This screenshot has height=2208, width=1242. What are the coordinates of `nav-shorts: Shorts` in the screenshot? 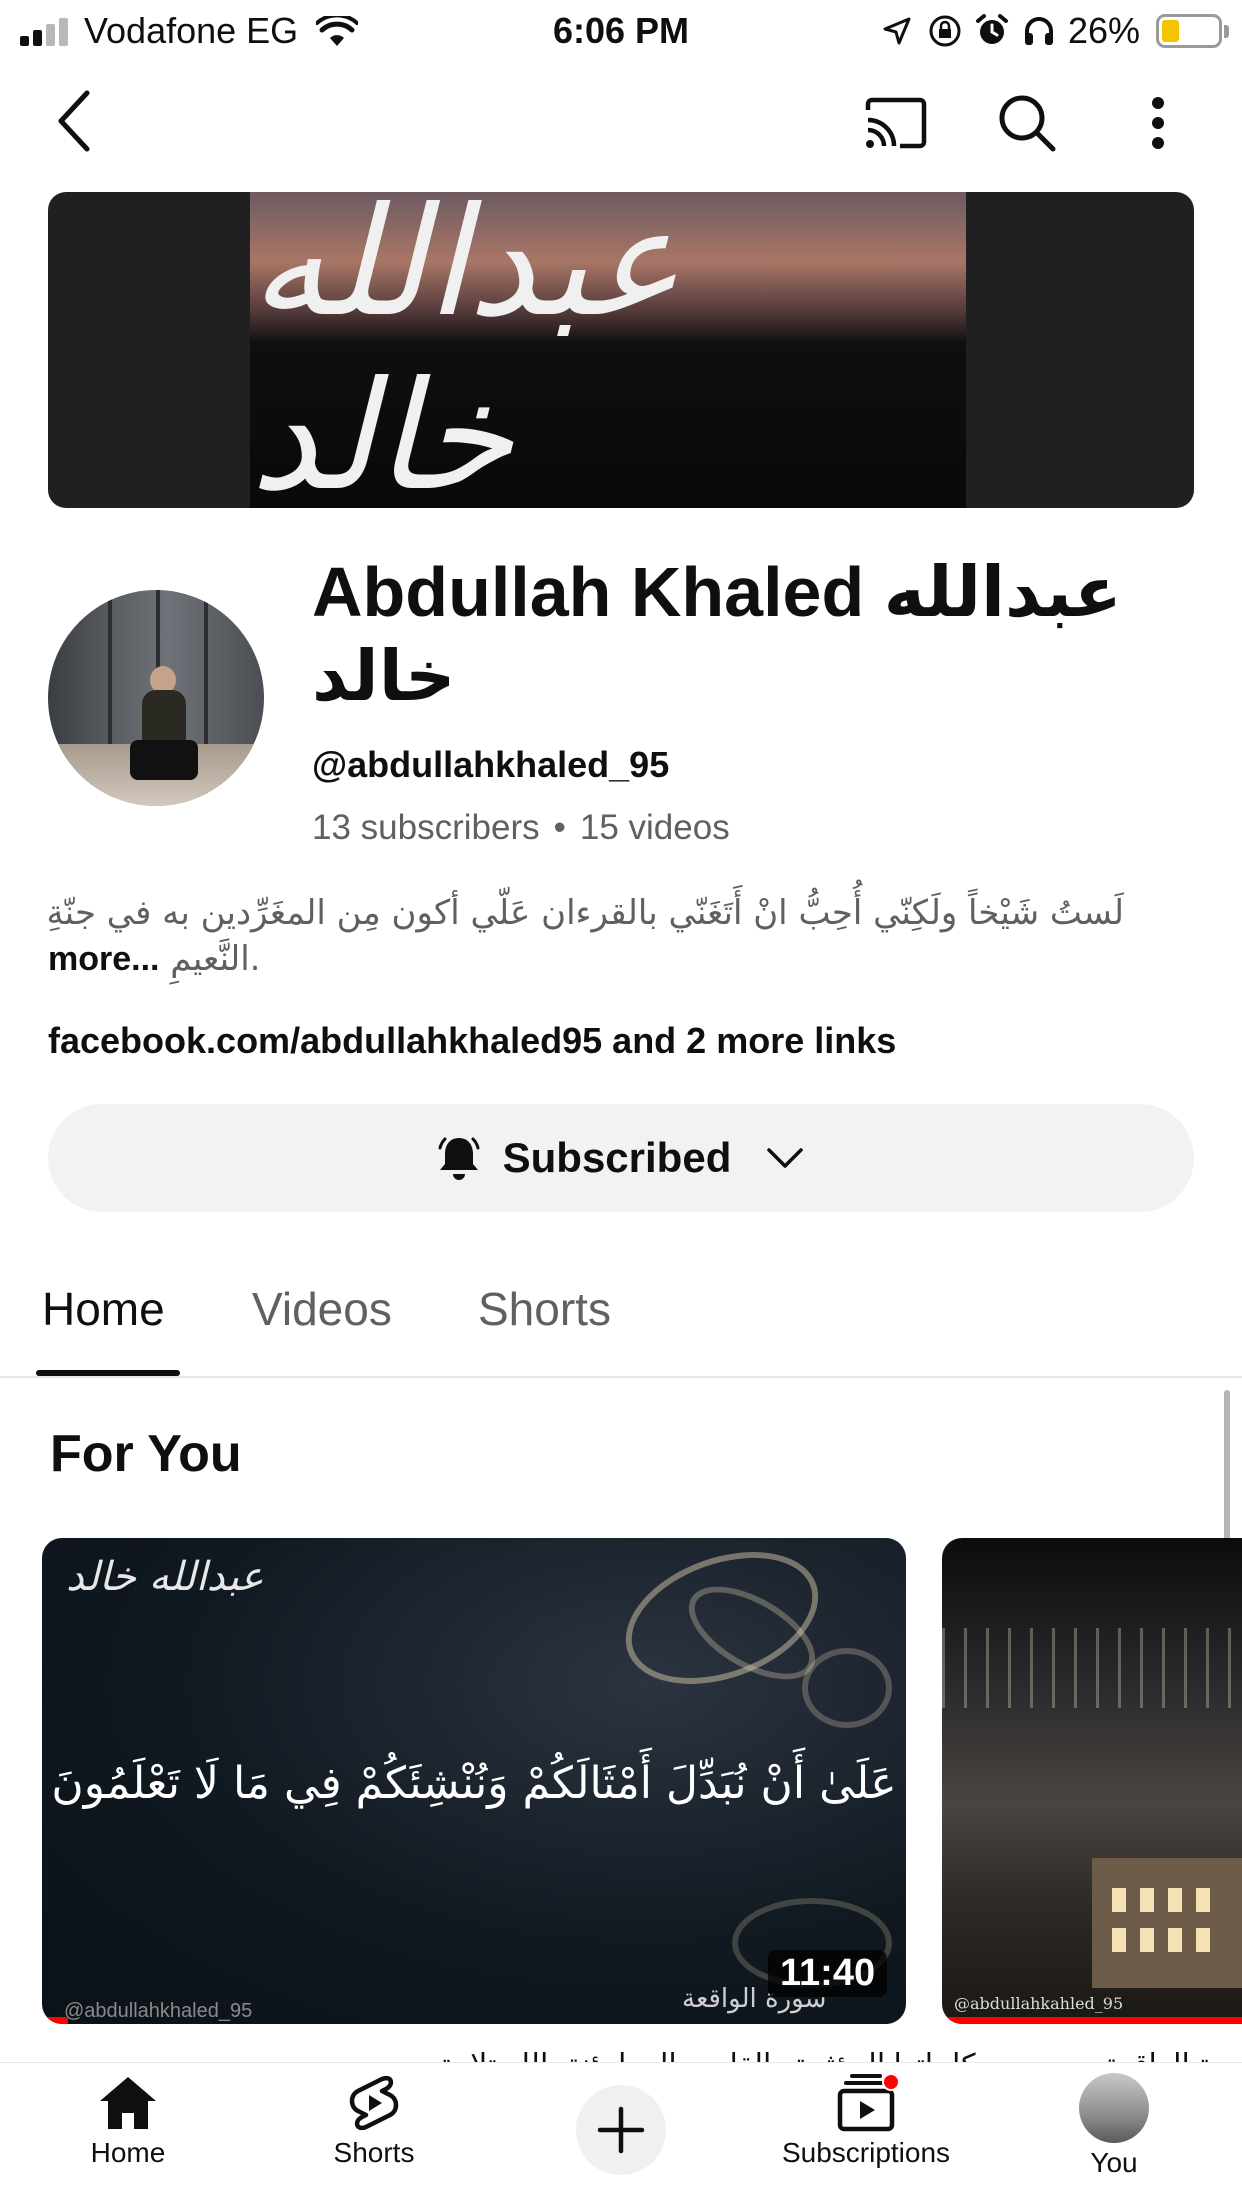 It's located at (374, 2121).